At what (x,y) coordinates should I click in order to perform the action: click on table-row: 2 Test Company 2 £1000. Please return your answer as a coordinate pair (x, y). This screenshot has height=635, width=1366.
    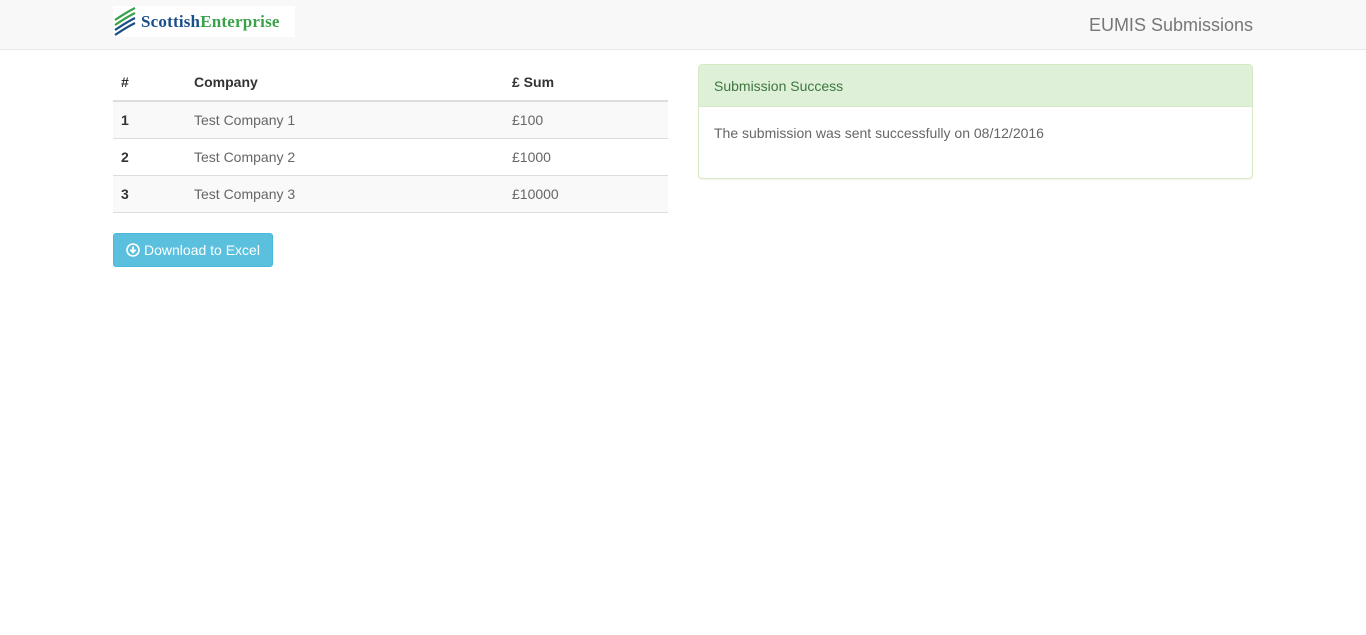
    Looking at the image, I should click on (390, 157).